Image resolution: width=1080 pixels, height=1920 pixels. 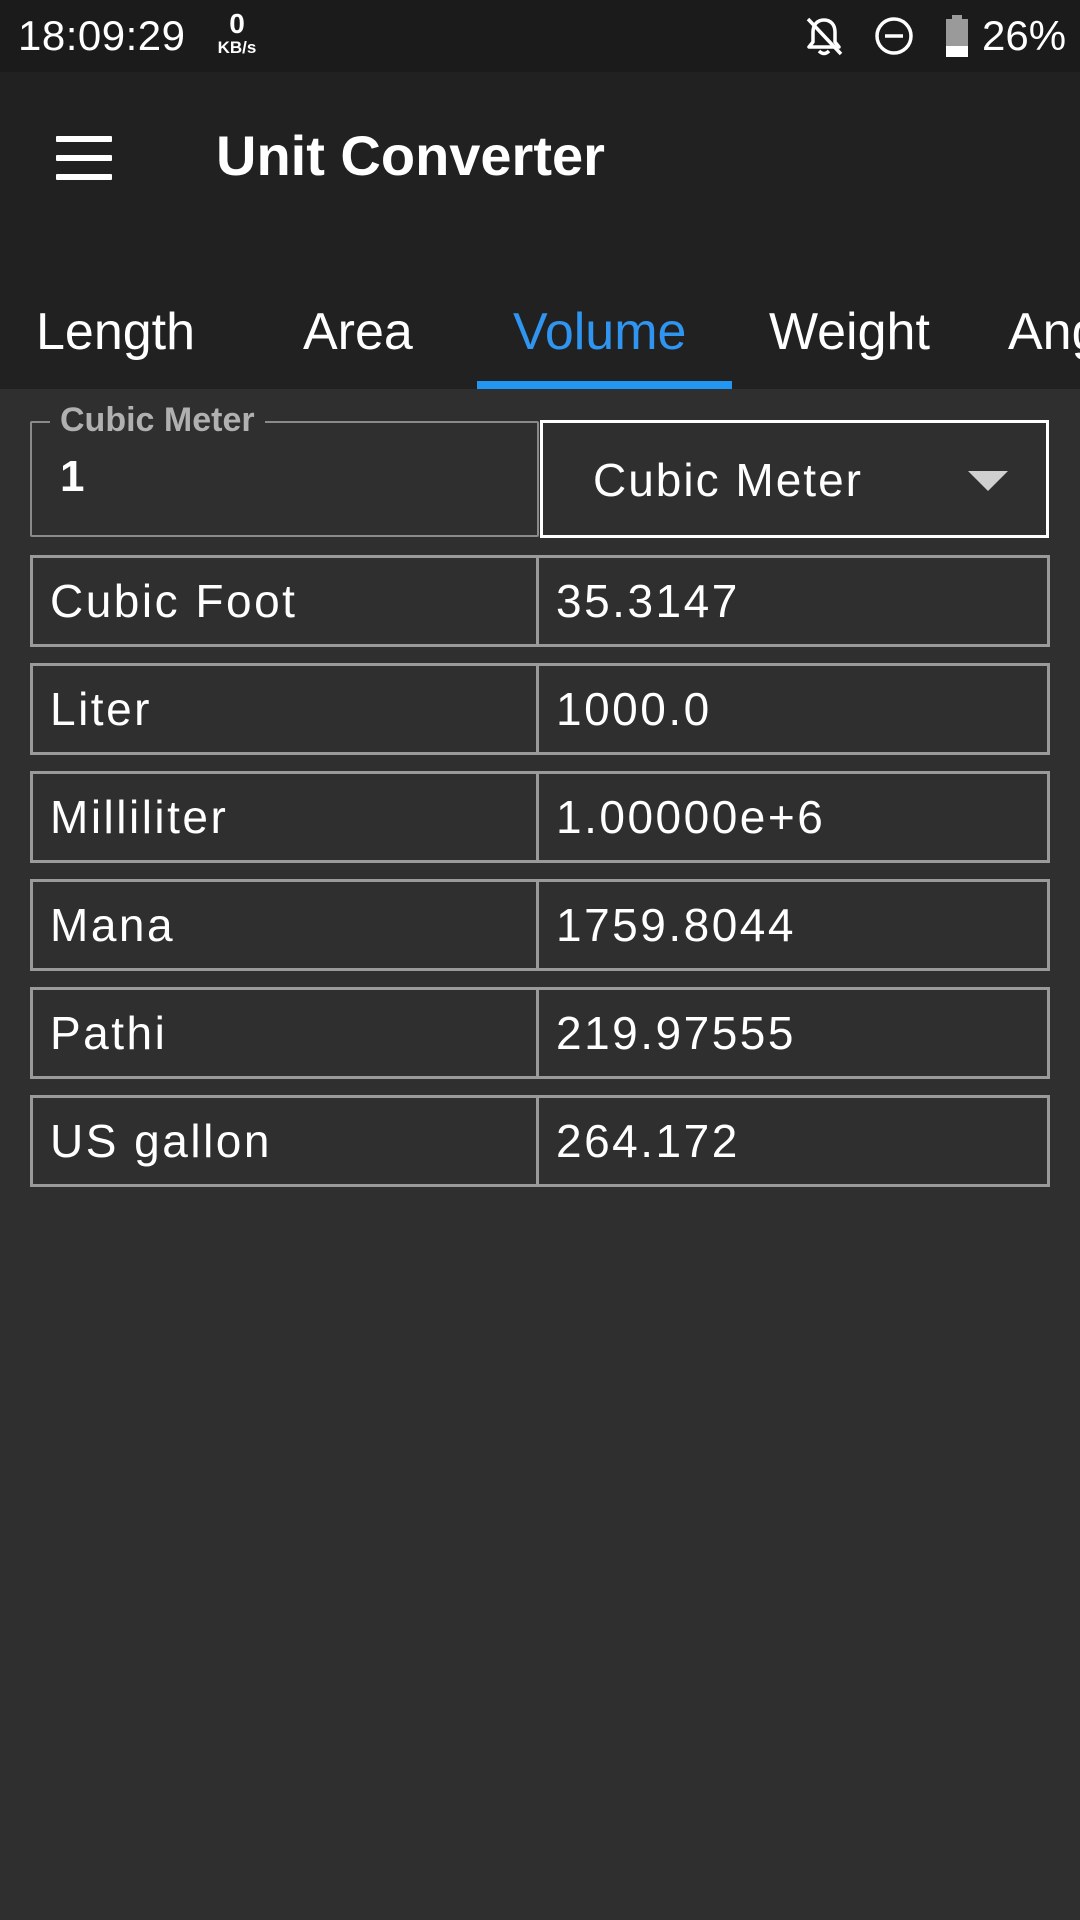 What do you see at coordinates (540, 36) in the screenshot?
I see `status-bar: 18:09:29 0 KB/s 26%` at bounding box center [540, 36].